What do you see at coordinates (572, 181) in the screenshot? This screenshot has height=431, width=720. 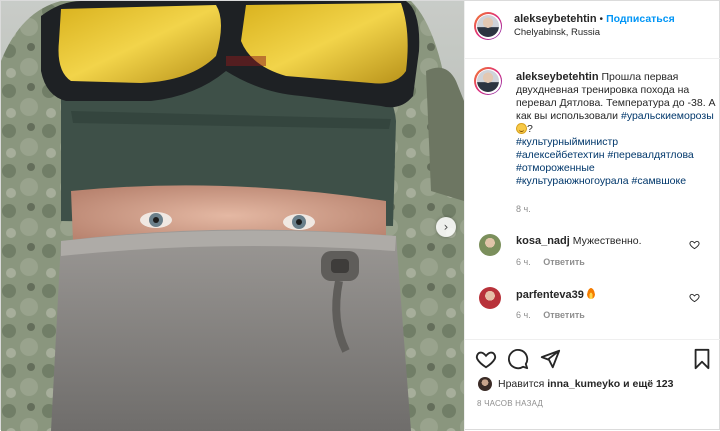 I see `hashtag-link: #культураюжногоурала` at bounding box center [572, 181].